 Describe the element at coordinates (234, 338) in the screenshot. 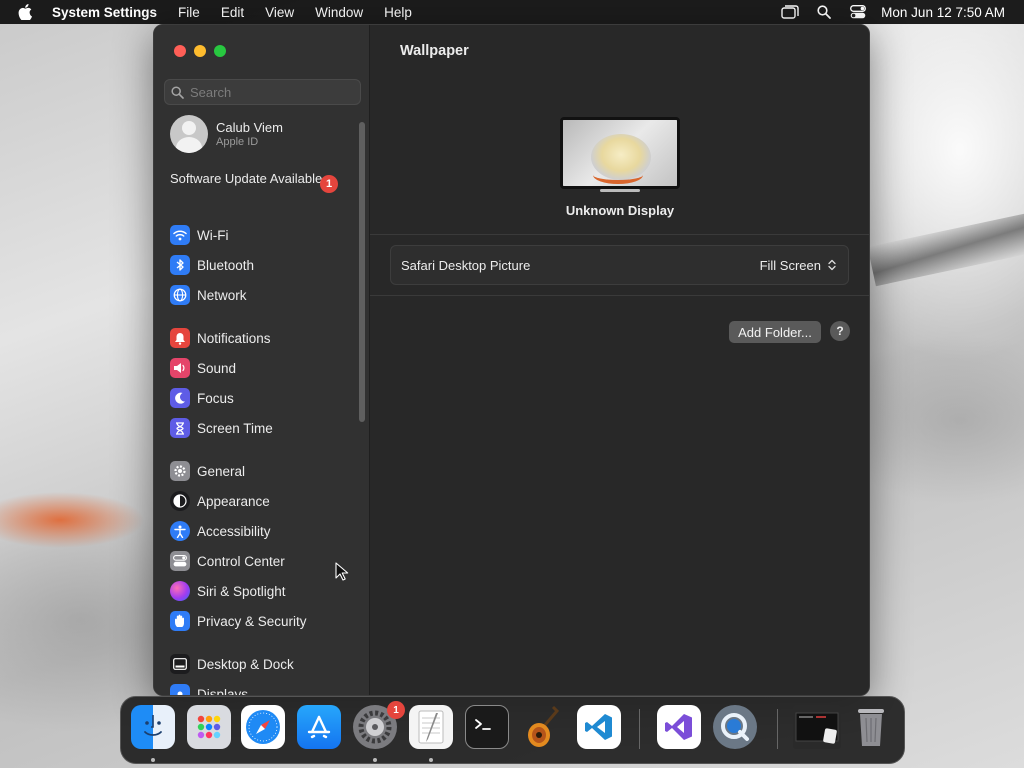

I see `sidebar-item-label: Notifications` at that location.